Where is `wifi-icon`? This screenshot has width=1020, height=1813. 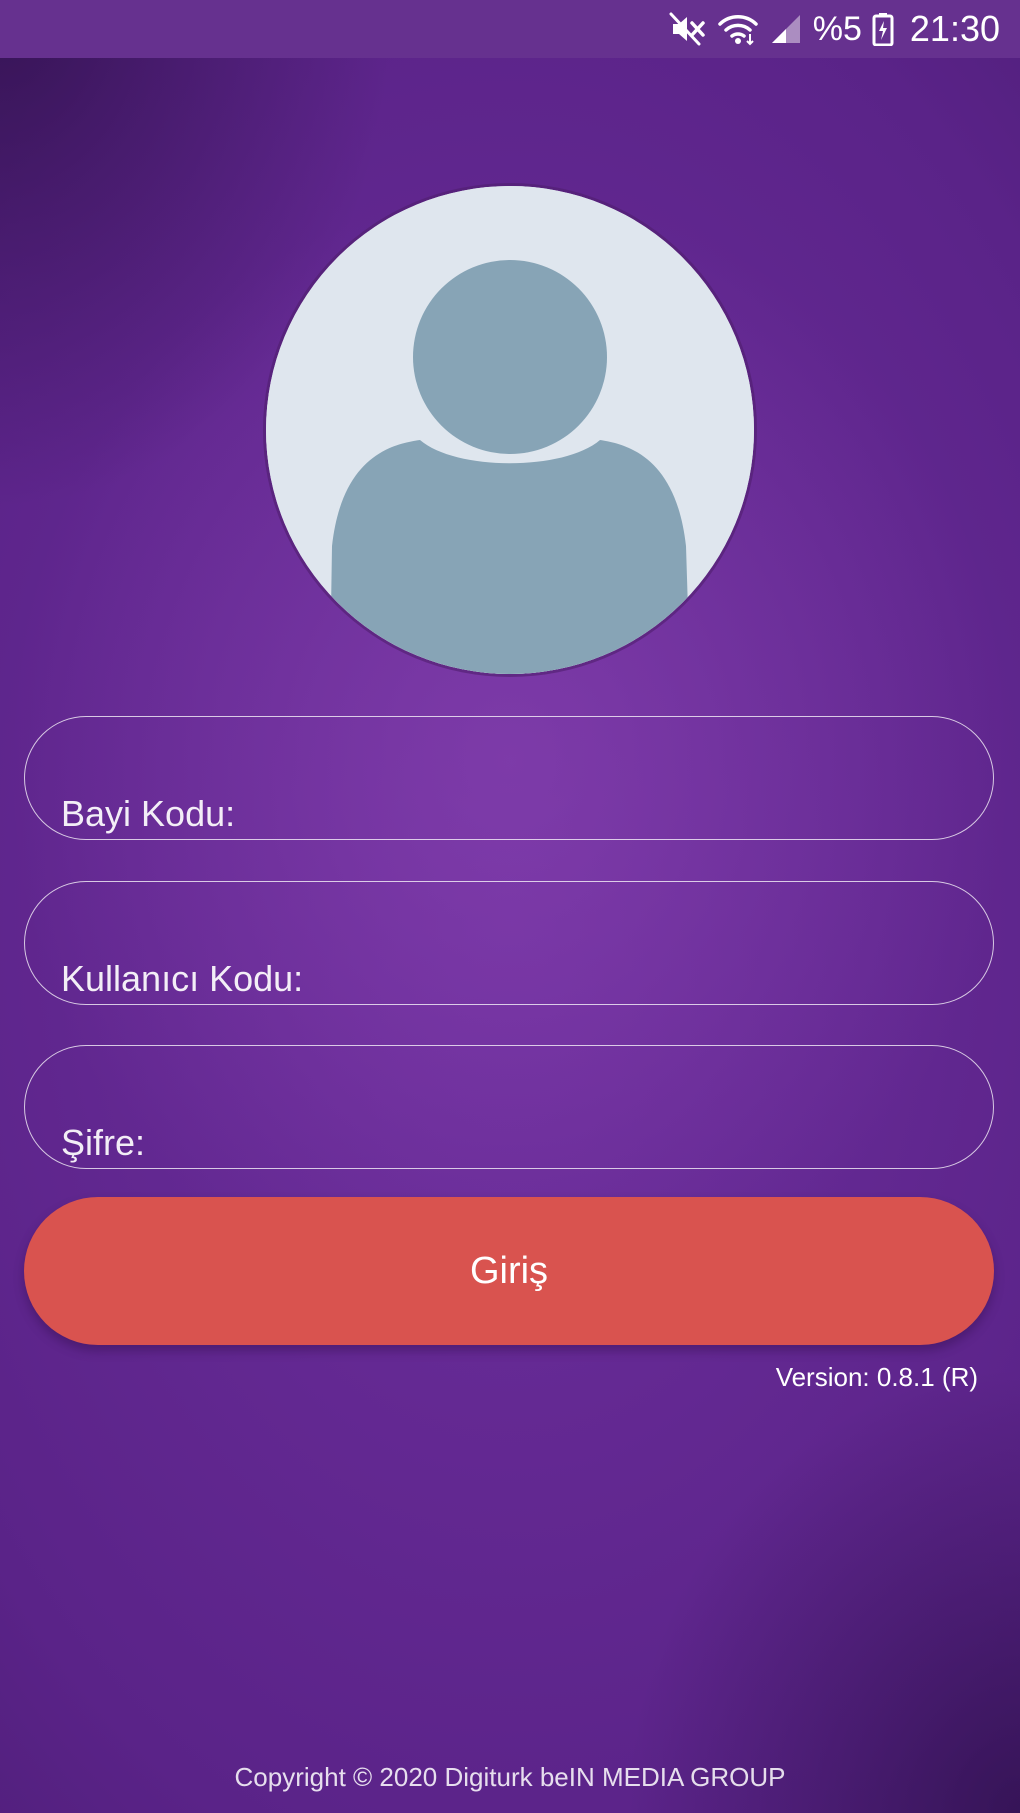 wifi-icon is located at coordinates (738, 29).